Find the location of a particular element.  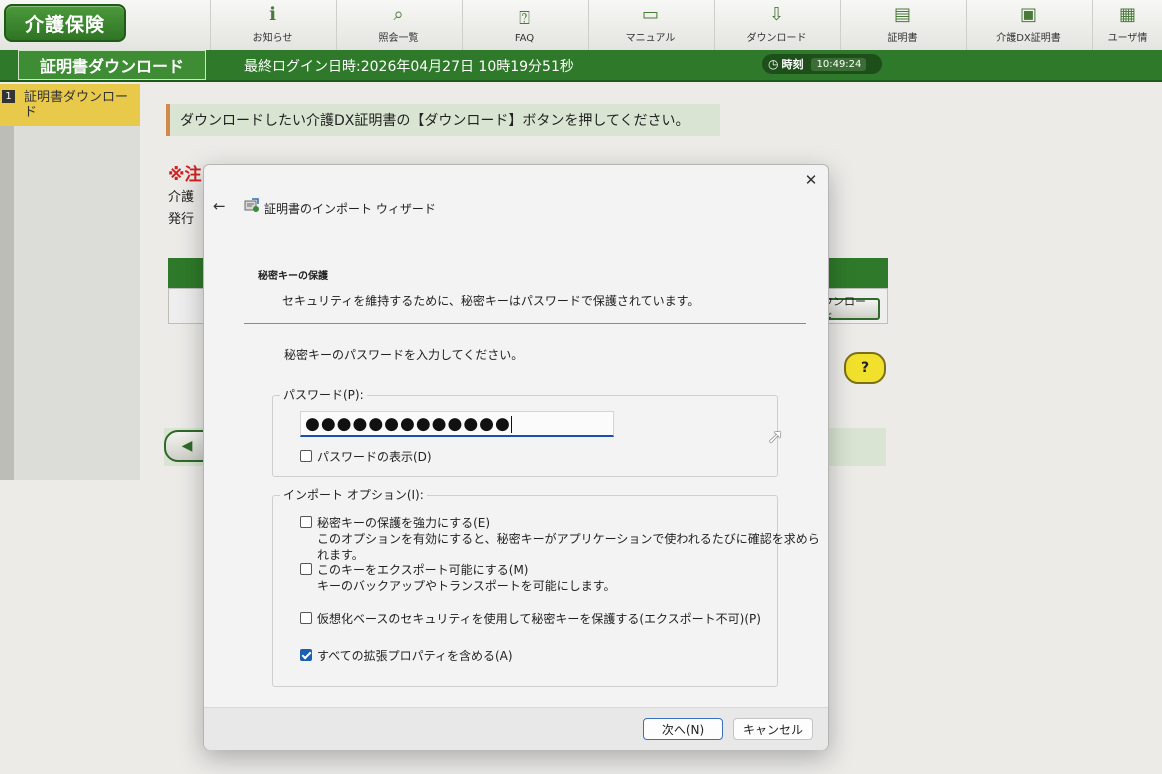

show-password-checkbox: パスワードの表示(D) is located at coordinates (366, 457).